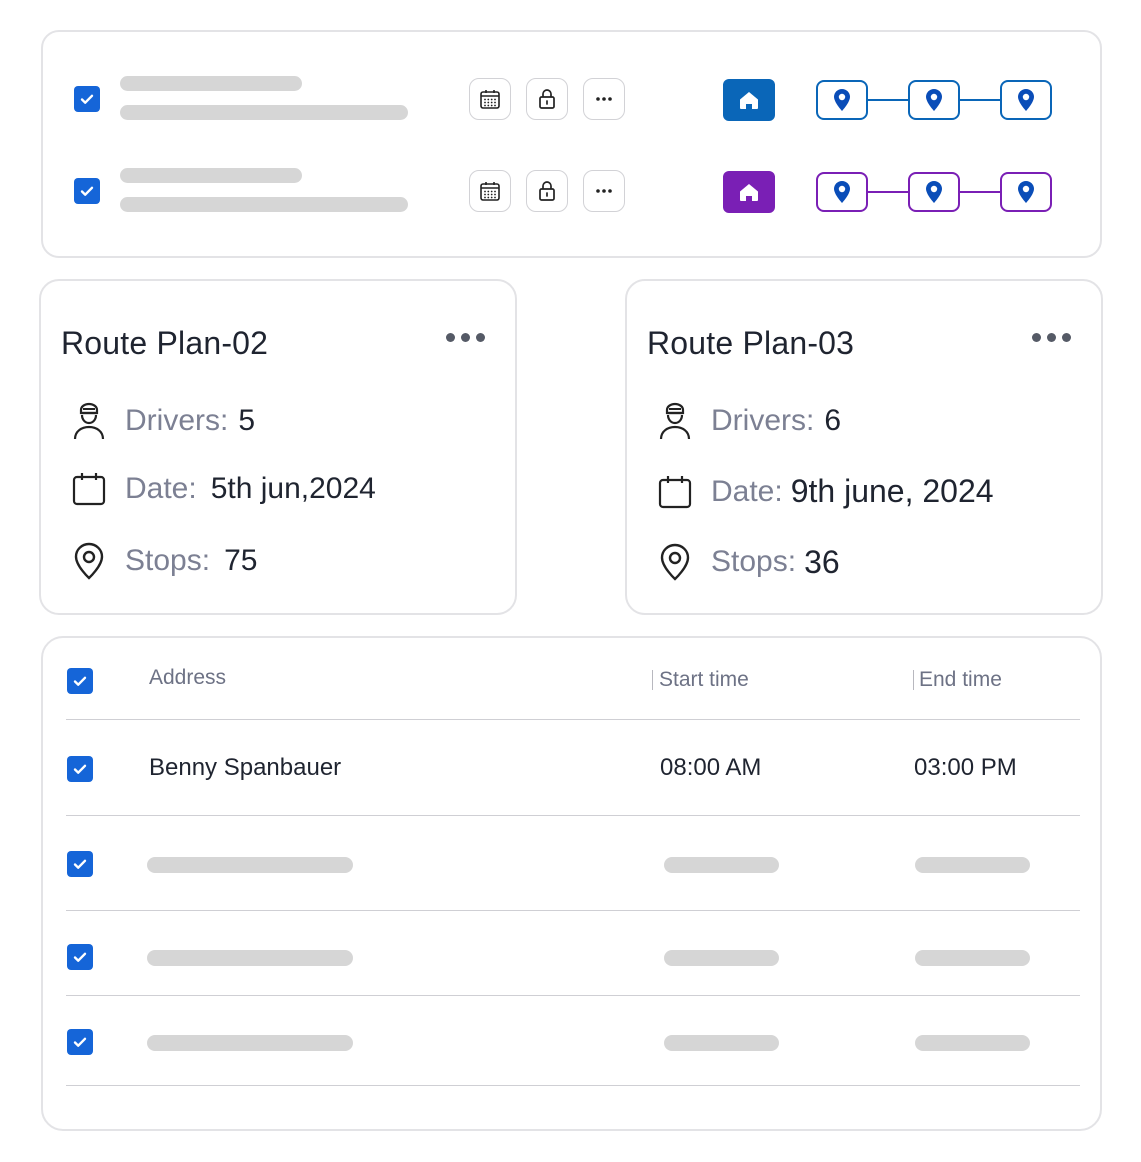 Image resolution: width=1141 pixels, height=1162 pixels. I want to click on date-row: Date: 9th june, 2024, so click(825, 491).